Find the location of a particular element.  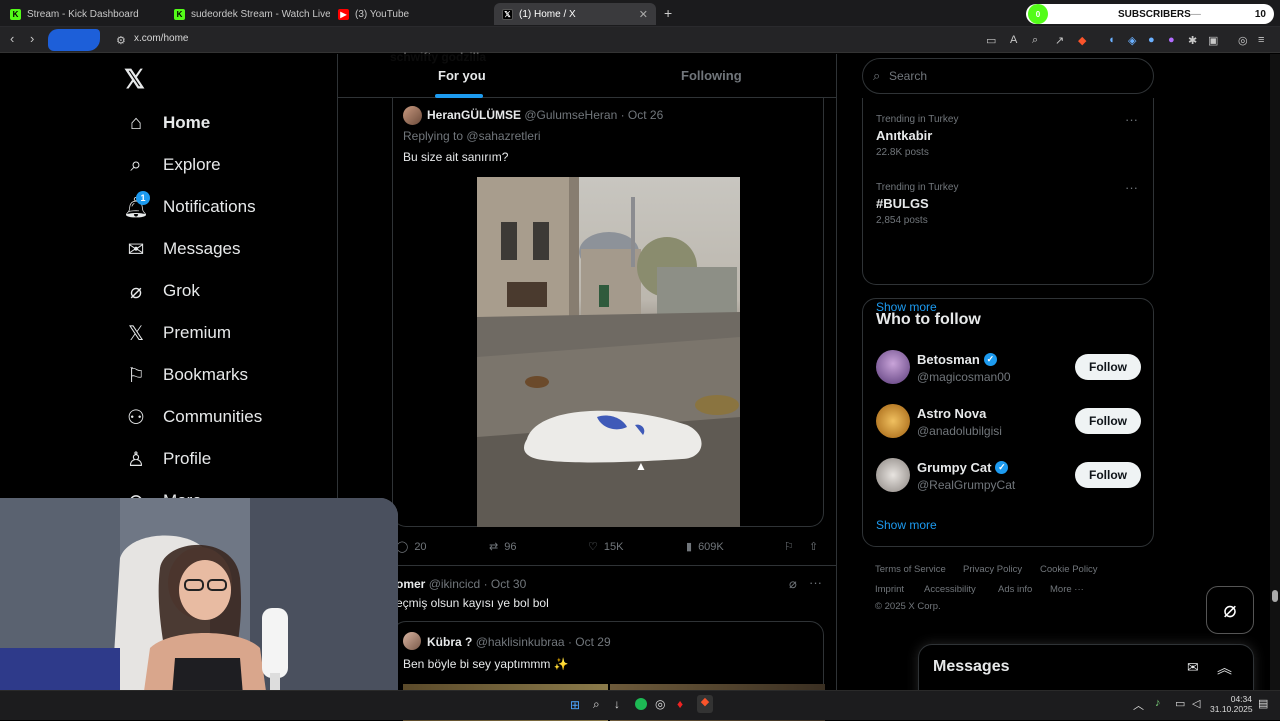

trend-item: Trending in Turkey #BULGS 2,854 posts is located at coordinates (917, 204).